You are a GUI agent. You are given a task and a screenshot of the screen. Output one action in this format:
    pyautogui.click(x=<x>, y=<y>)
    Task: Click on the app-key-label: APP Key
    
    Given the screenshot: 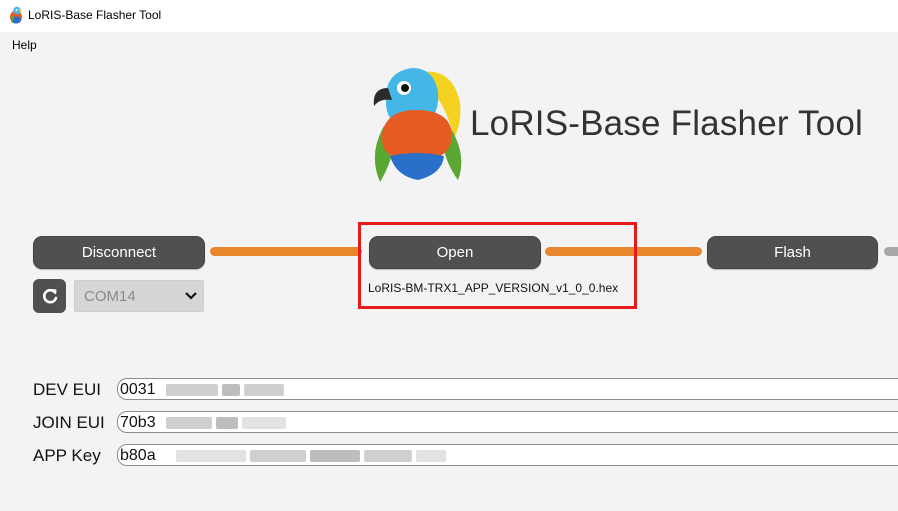 What is the action you would take?
    pyautogui.click(x=67, y=455)
    